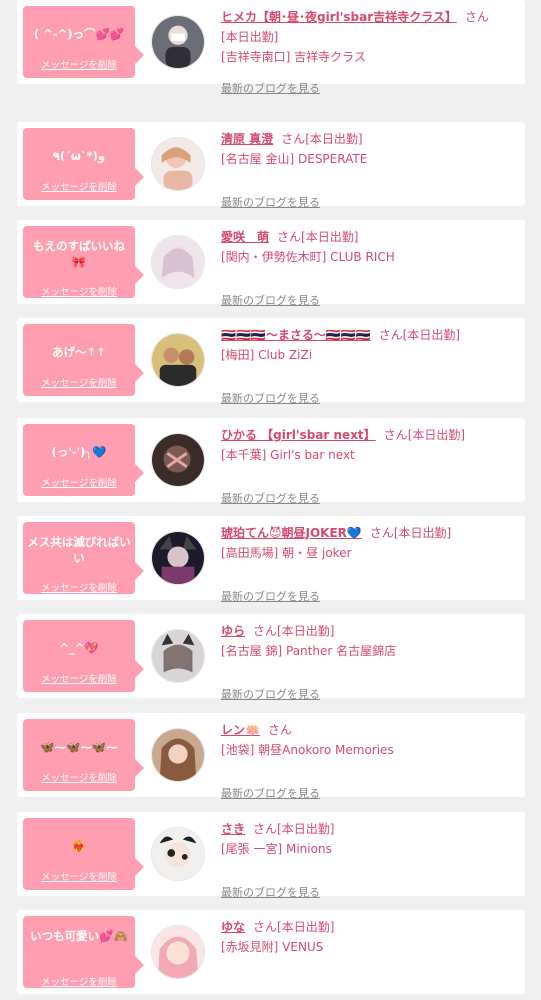 The height and width of the screenshot is (1000, 541). What do you see at coordinates (291, 533) in the screenshot?
I see `cast-name-link: 琥珀てん😈朝昼JOKER💙` at bounding box center [291, 533].